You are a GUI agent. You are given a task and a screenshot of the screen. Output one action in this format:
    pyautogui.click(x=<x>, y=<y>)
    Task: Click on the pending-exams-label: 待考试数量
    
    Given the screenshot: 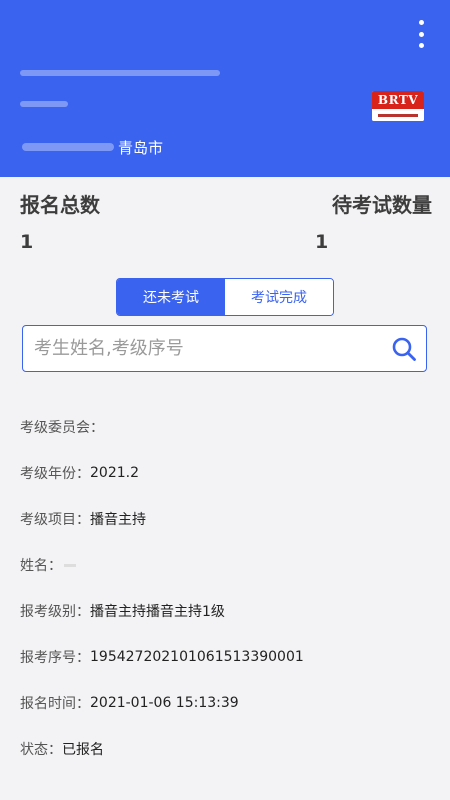 What is the action you would take?
    pyautogui.click(x=382, y=205)
    